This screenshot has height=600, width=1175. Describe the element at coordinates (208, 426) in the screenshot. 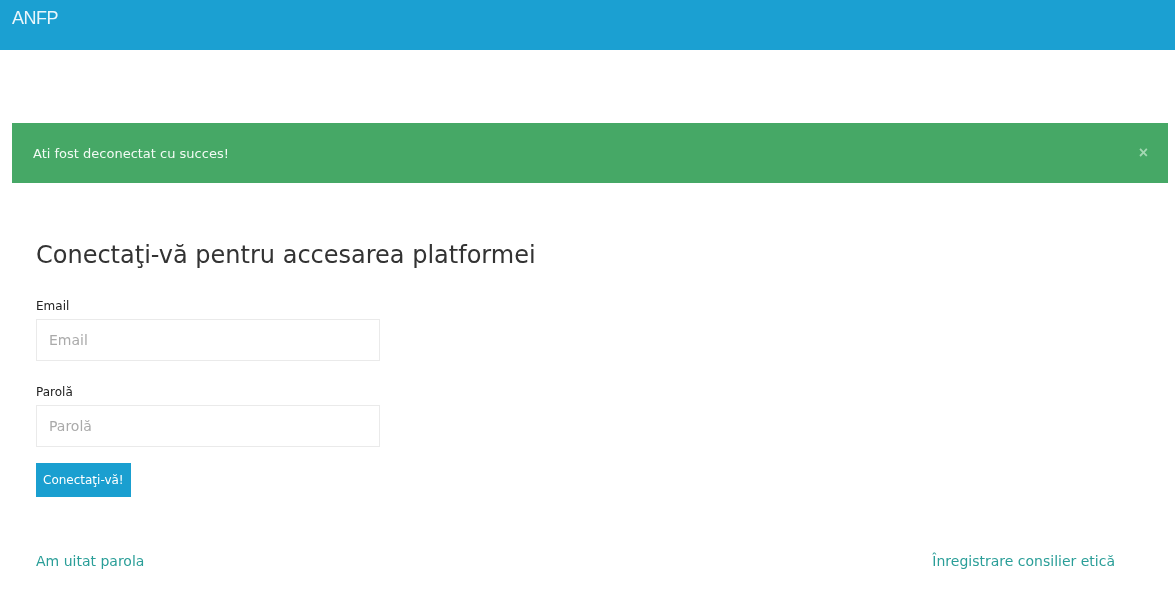

I see `input-field: Parolă` at that location.